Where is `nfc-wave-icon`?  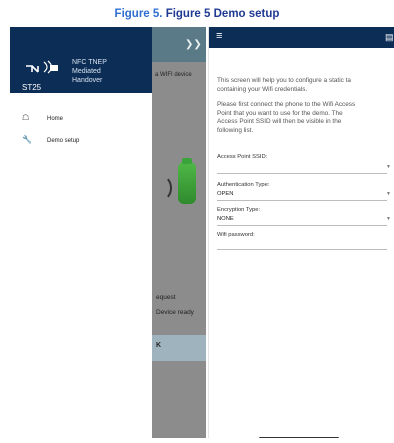 nfc-wave-icon is located at coordinates (161, 188).